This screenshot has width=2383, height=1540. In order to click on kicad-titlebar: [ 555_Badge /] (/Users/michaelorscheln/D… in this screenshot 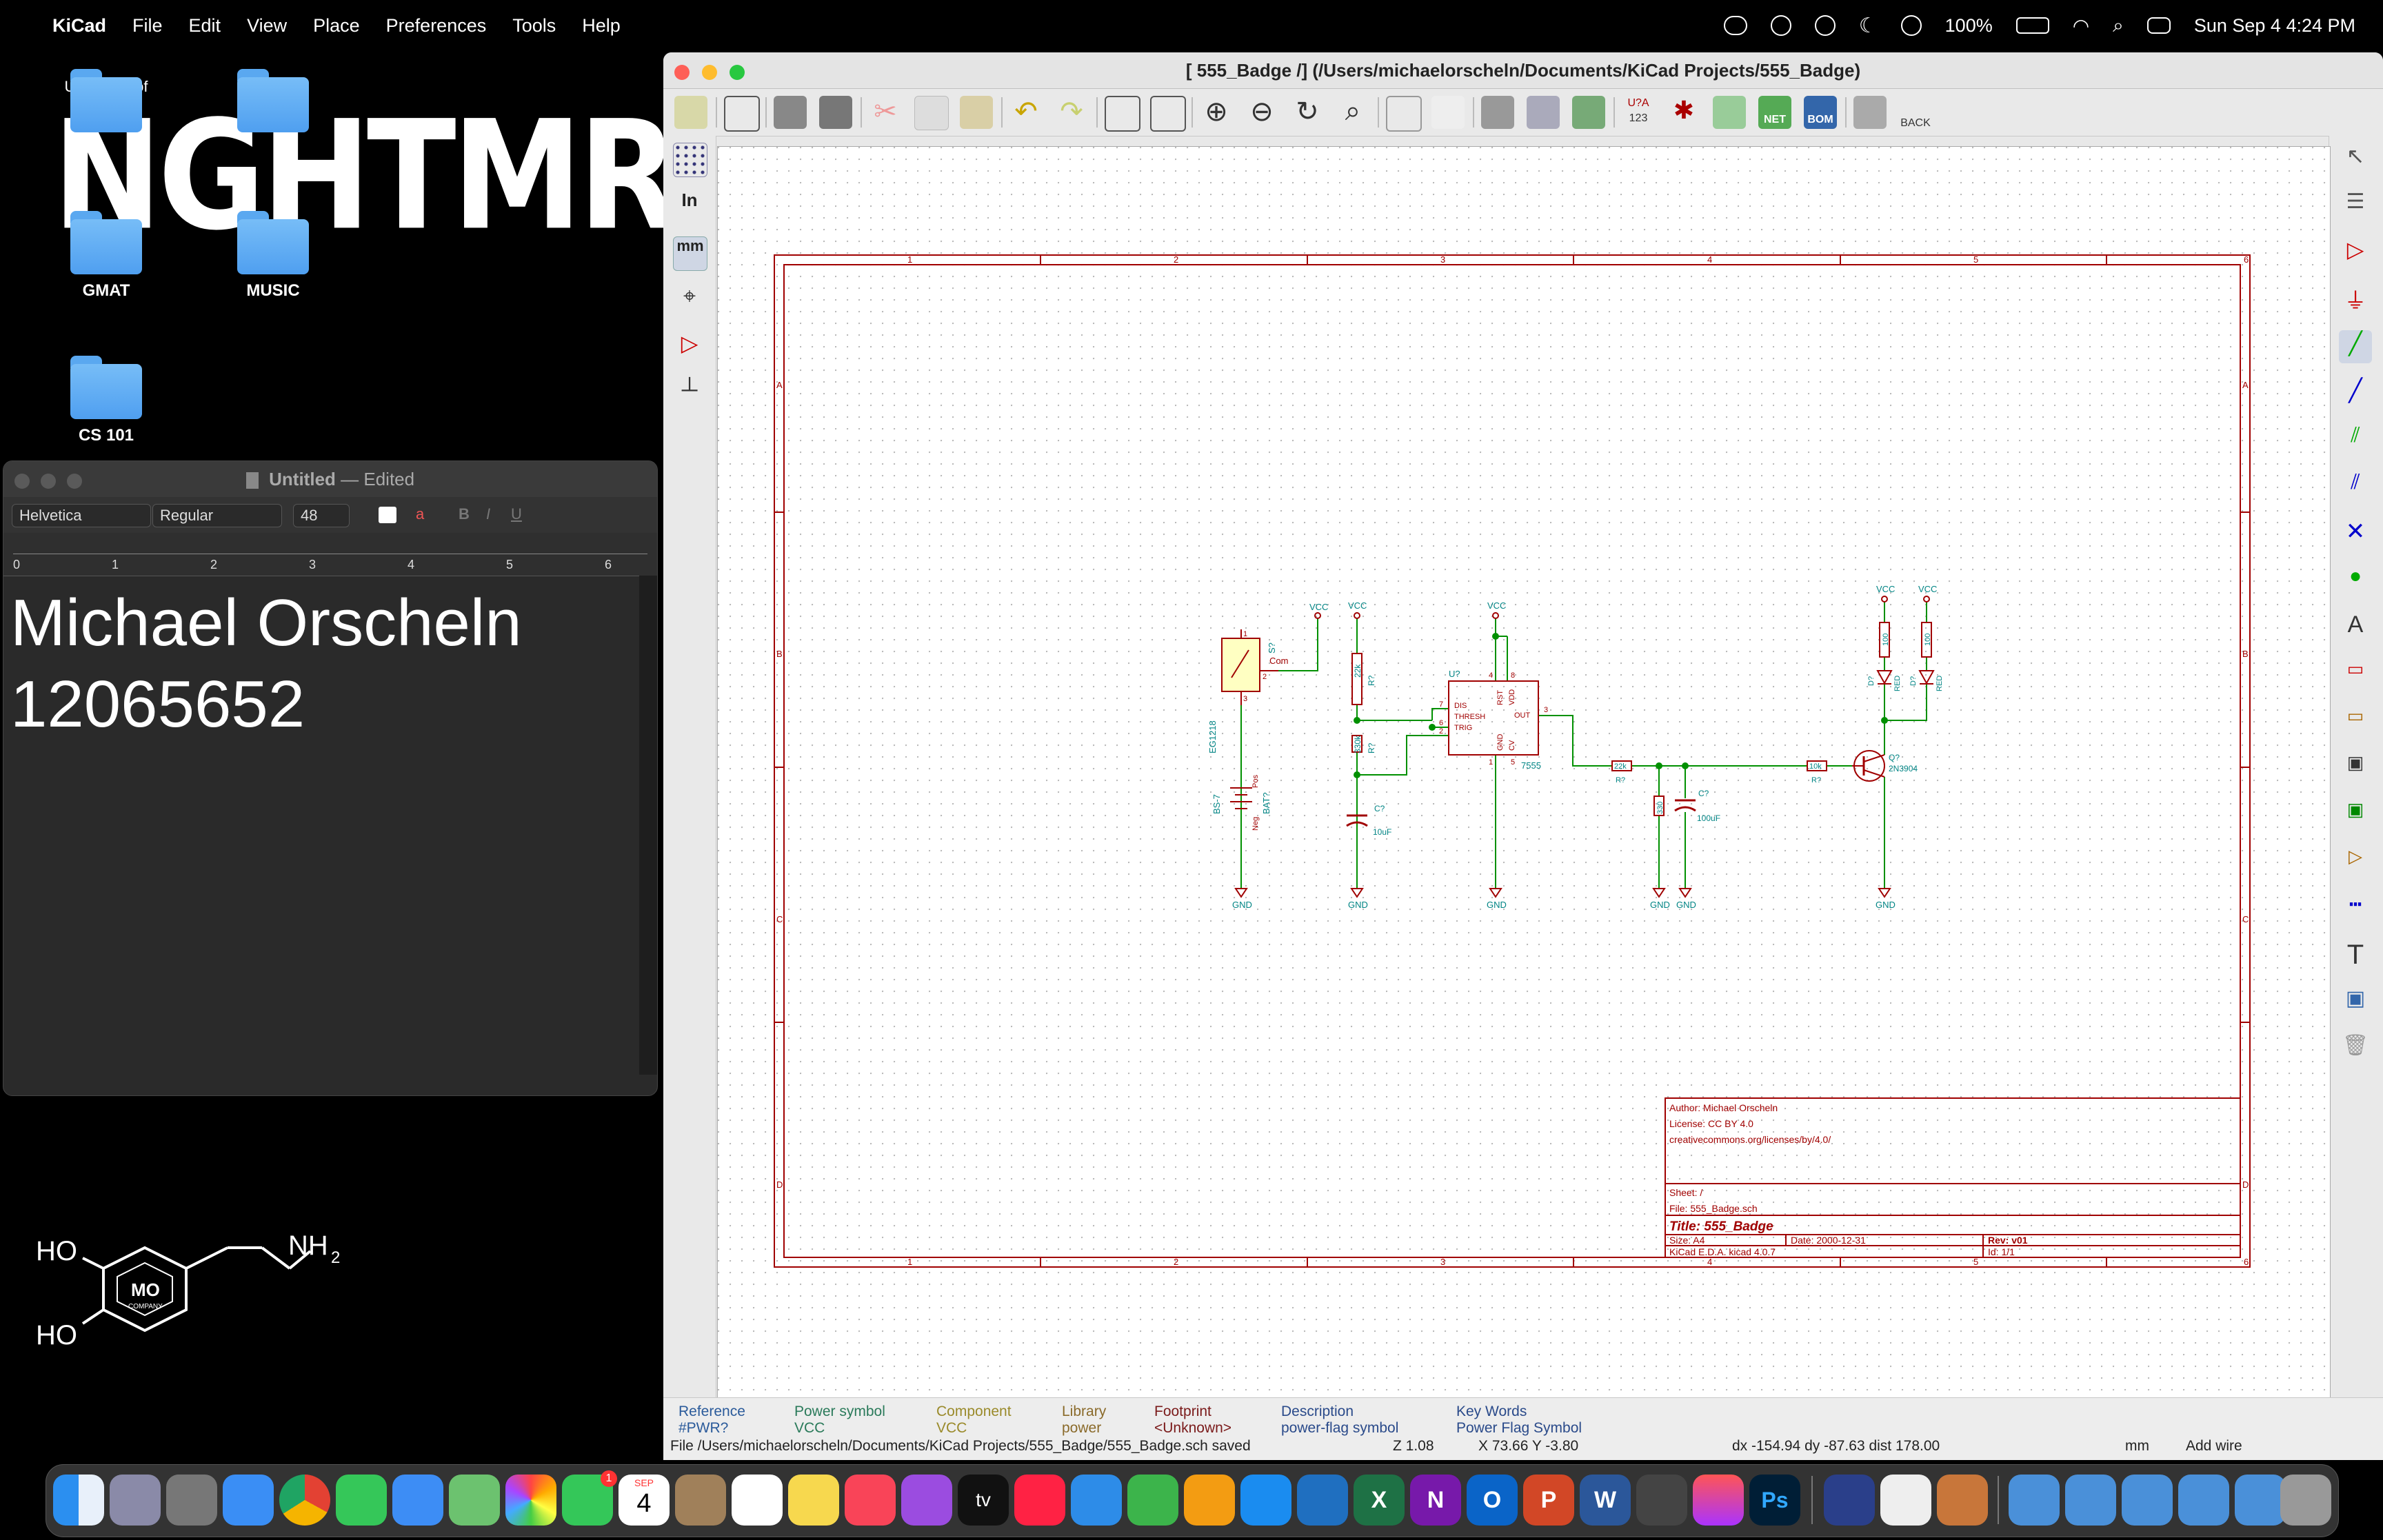, I will do `click(1523, 71)`.